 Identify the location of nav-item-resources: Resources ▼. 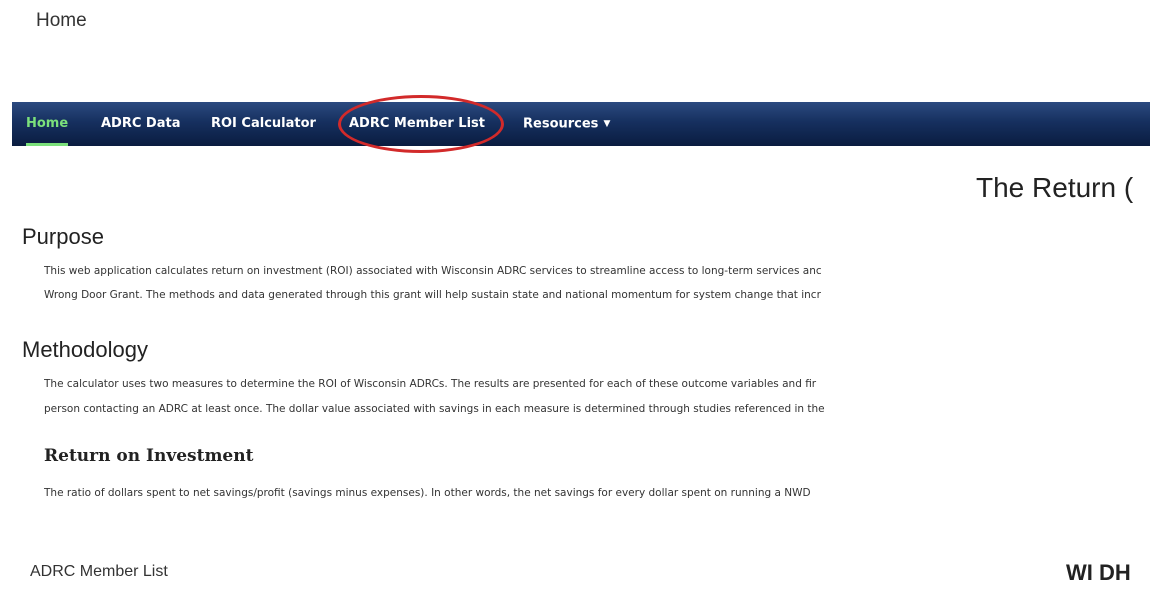
(566, 124).